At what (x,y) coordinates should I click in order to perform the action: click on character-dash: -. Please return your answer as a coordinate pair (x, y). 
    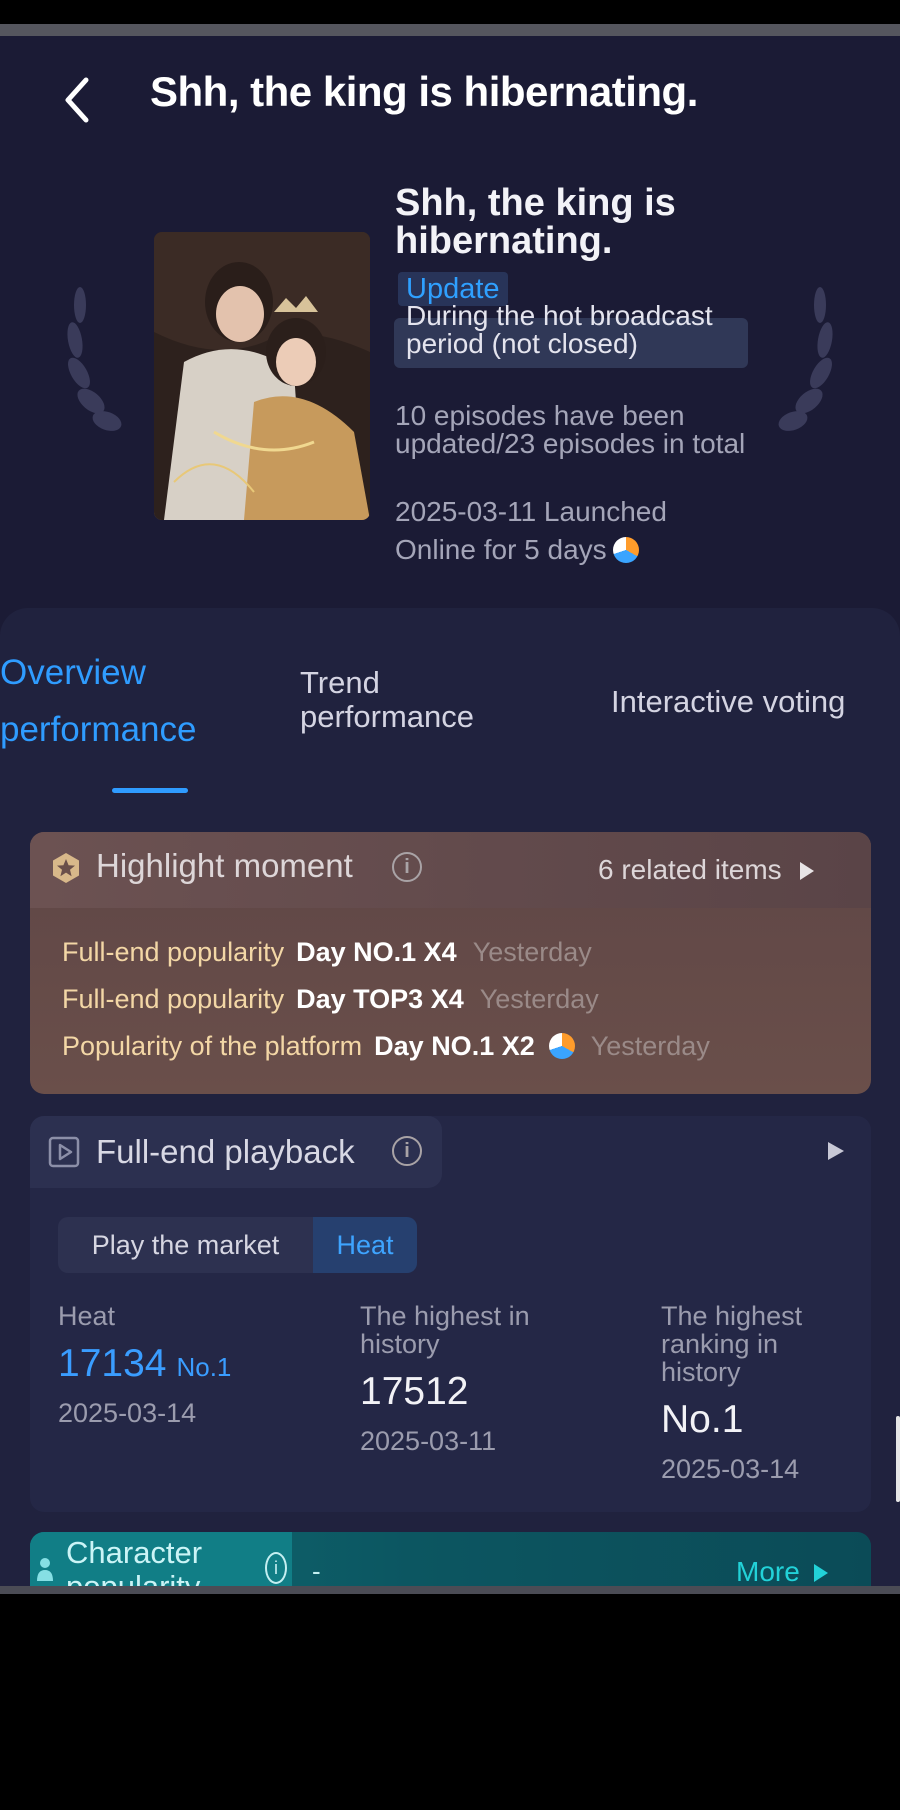
    Looking at the image, I should click on (316, 1571).